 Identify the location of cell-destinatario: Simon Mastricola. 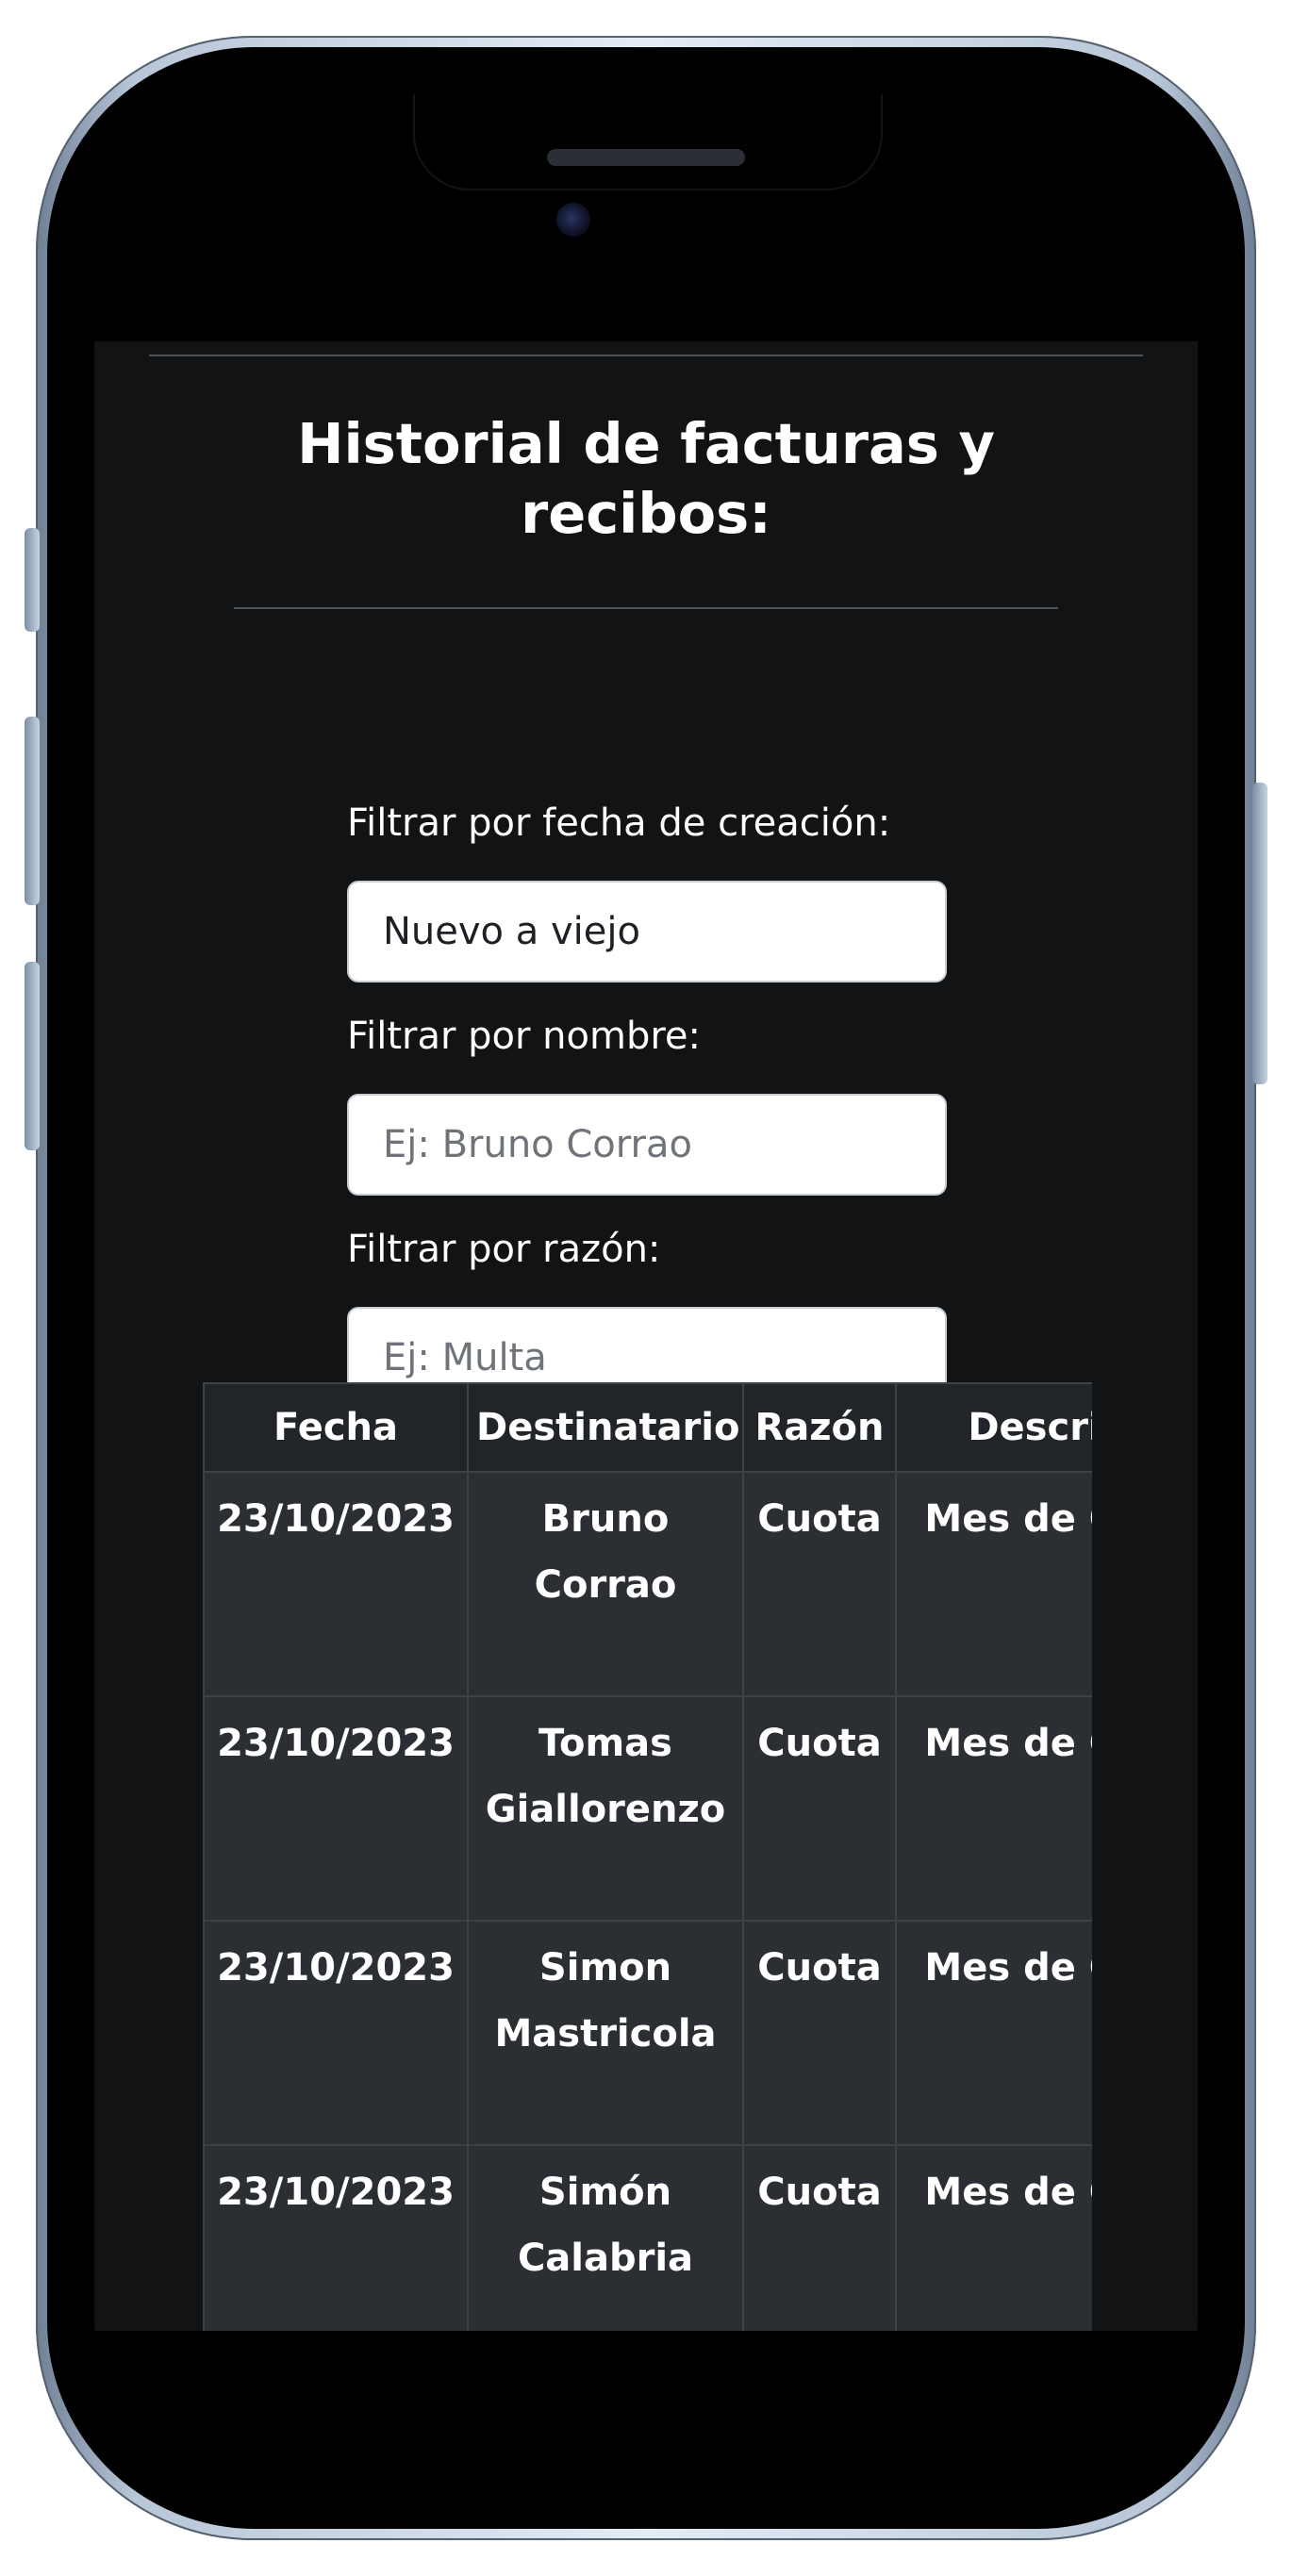
(606, 2033).